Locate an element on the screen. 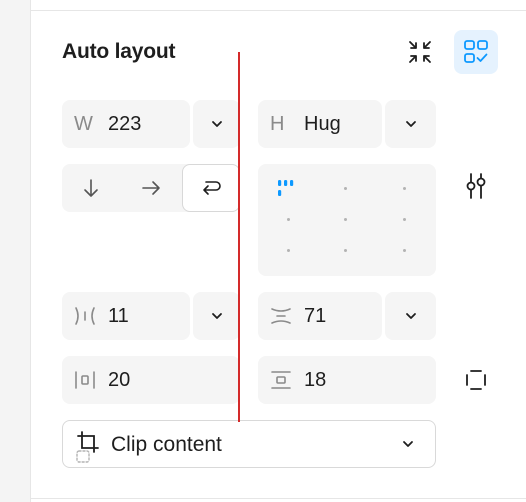  individual-padding-button is located at coordinates (476, 380).